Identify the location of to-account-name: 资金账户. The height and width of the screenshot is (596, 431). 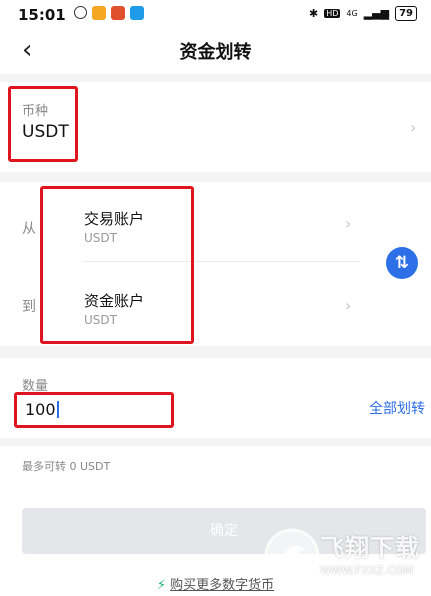
(114, 301).